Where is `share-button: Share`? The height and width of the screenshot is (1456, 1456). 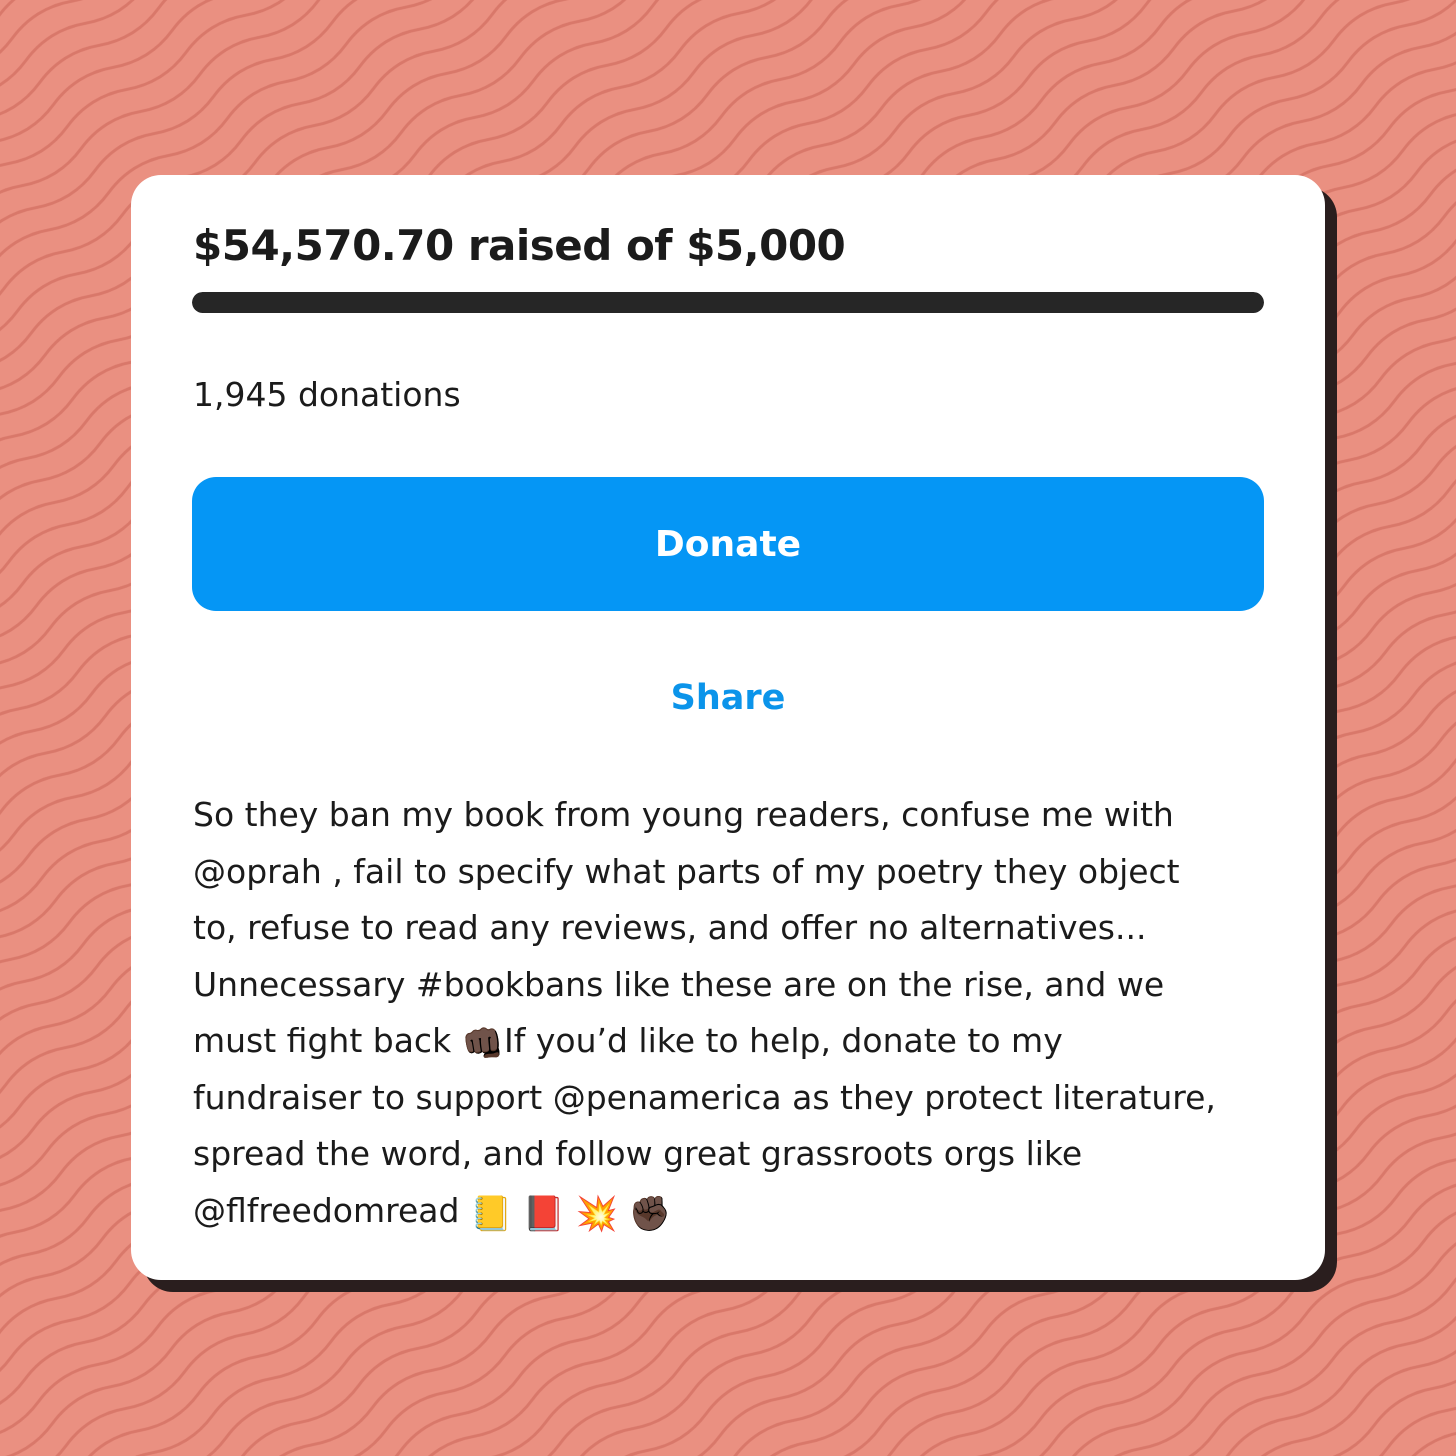 share-button: Share is located at coordinates (728, 698).